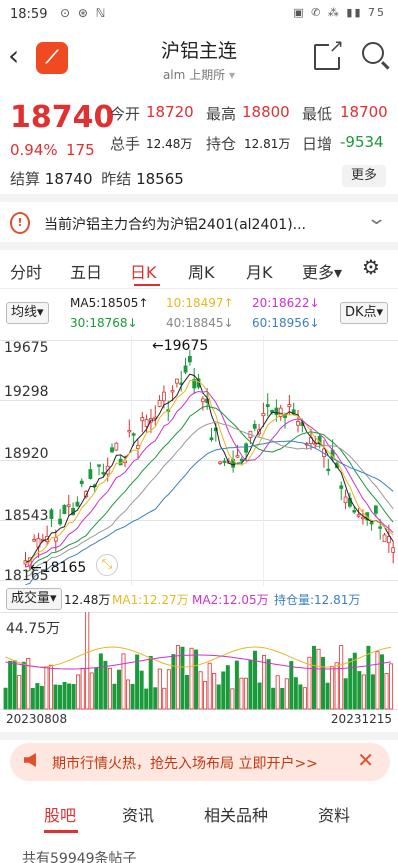  Describe the element at coordinates (160, 179) in the screenshot. I see `prev-value: 18565` at that location.